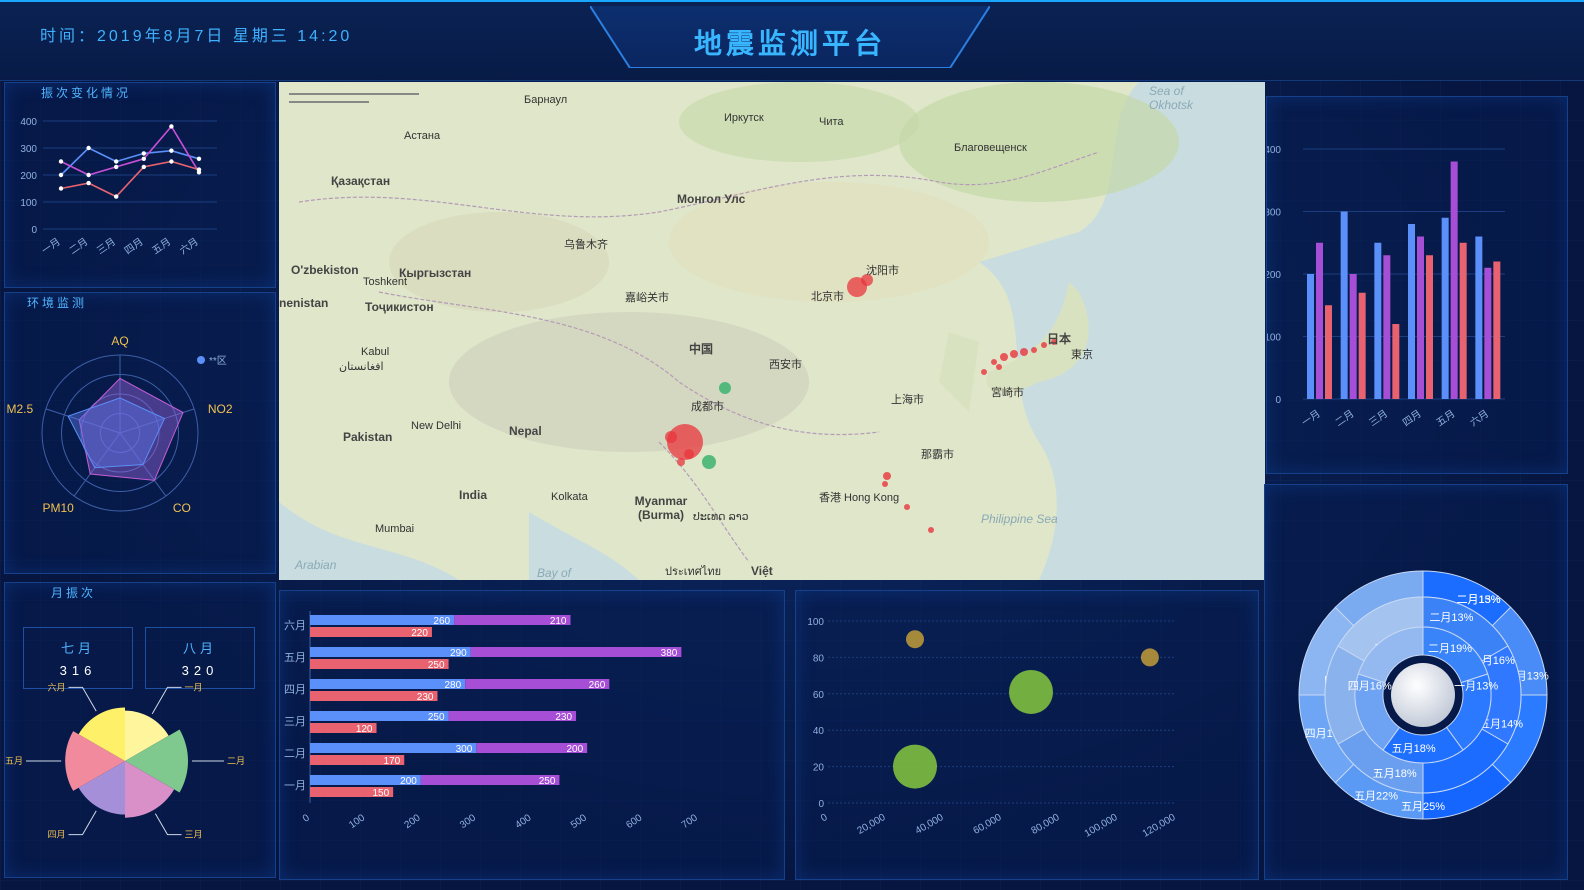 Image resolution: width=1584 pixels, height=890 pixels. Describe the element at coordinates (721, 517) in the screenshot. I see `map-label: ປະເທດ ລາວ` at that location.